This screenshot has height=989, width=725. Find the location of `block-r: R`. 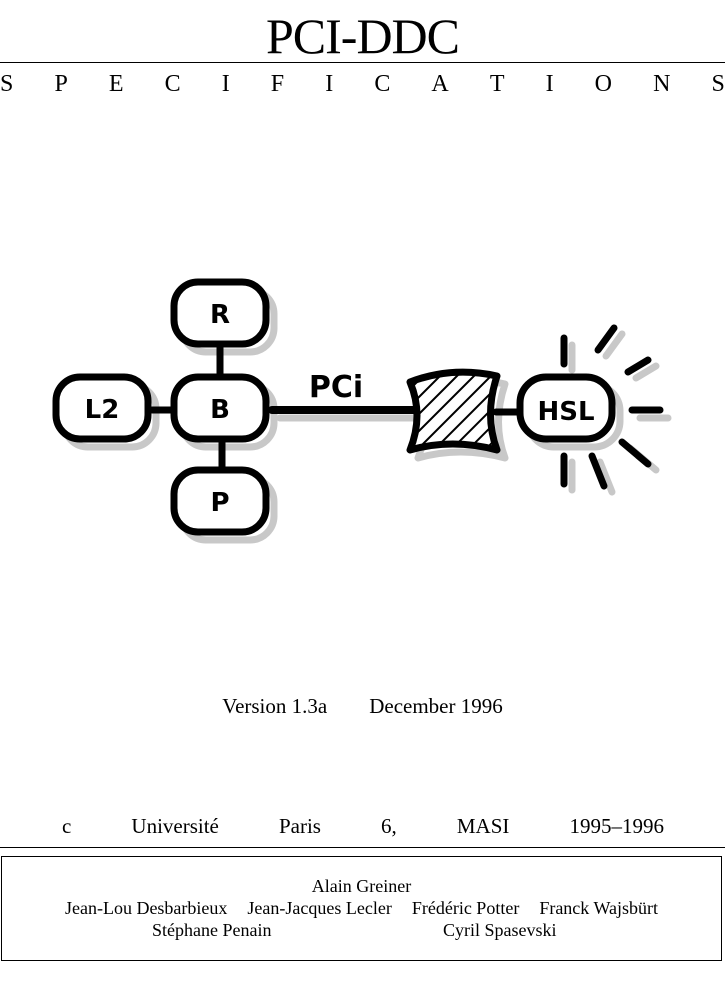

block-r: R is located at coordinates (220, 313).